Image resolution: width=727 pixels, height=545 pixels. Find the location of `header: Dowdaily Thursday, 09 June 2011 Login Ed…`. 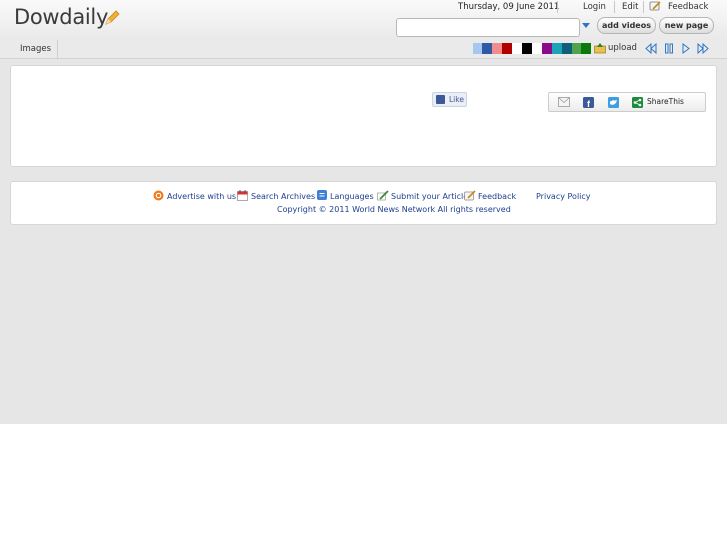

header: Dowdaily Thursday, 09 June 2011 Login Ed… is located at coordinates (363, 20).